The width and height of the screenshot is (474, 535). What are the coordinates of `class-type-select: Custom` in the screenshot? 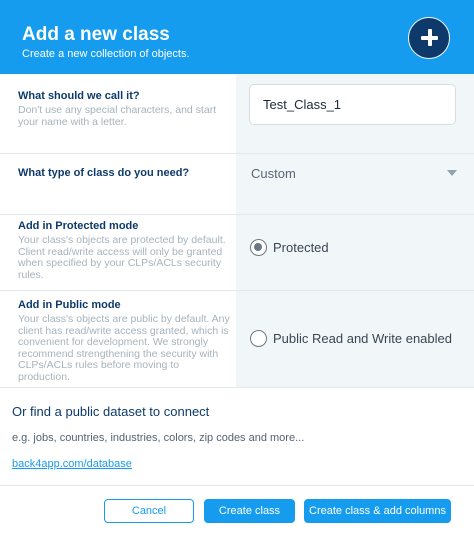 It's located at (355, 184).